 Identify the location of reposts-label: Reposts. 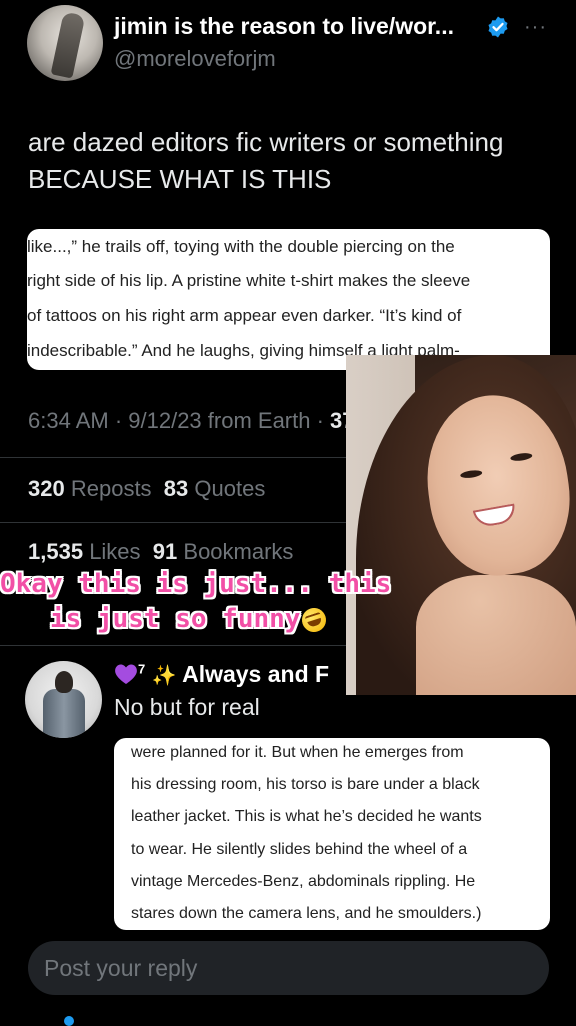
(111, 488).